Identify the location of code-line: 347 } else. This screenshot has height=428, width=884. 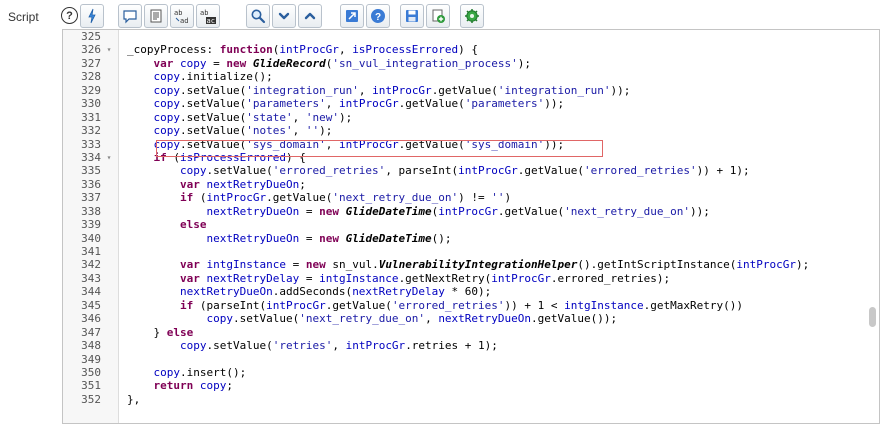
(471, 332).